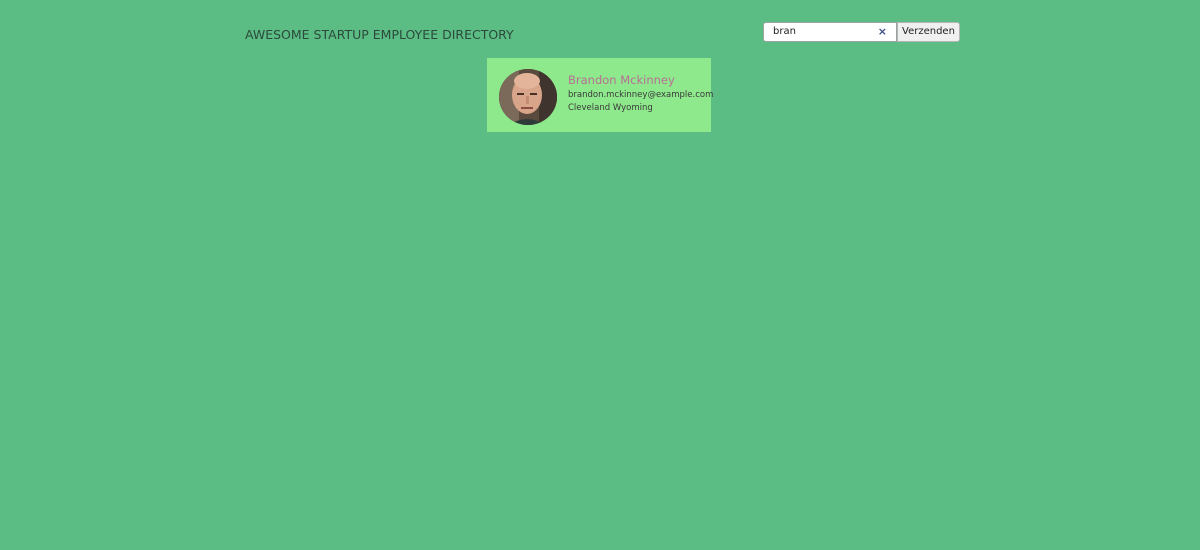 This screenshot has width=1200, height=550. Describe the element at coordinates (641, 95) in the screenshot. I see `employee-email: brandon.mckinney@example.com` at that location.